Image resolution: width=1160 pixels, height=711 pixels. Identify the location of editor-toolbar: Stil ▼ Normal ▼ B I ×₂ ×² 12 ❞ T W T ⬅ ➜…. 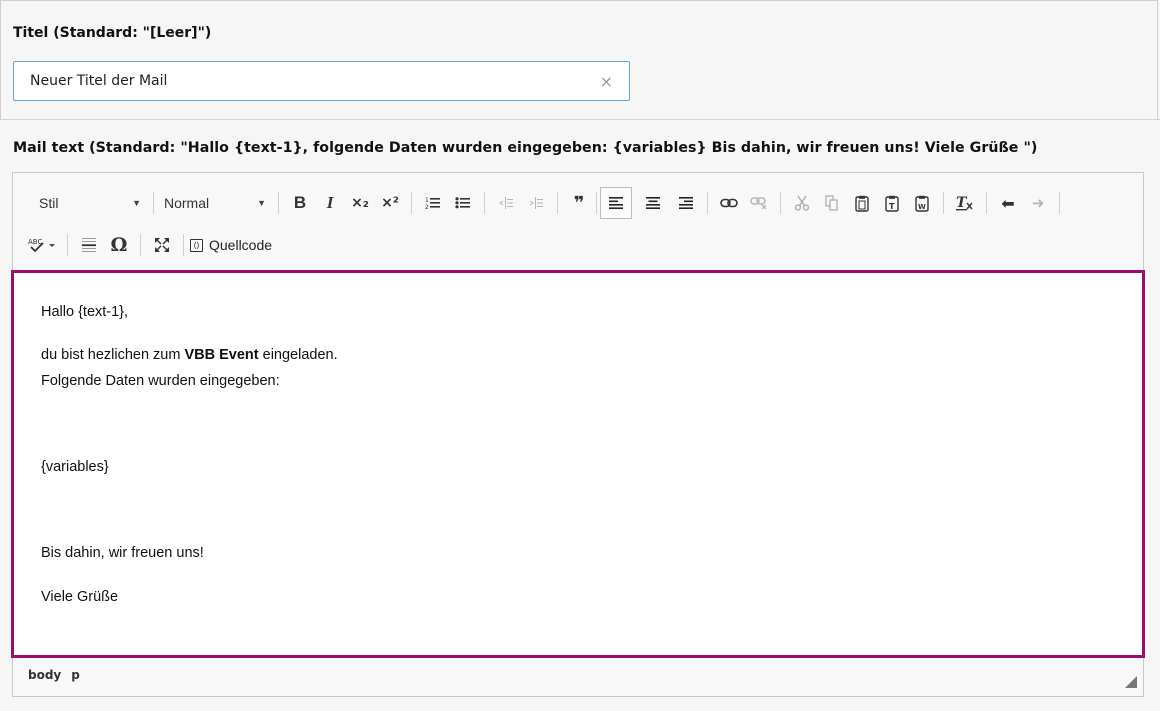
(578, 222).